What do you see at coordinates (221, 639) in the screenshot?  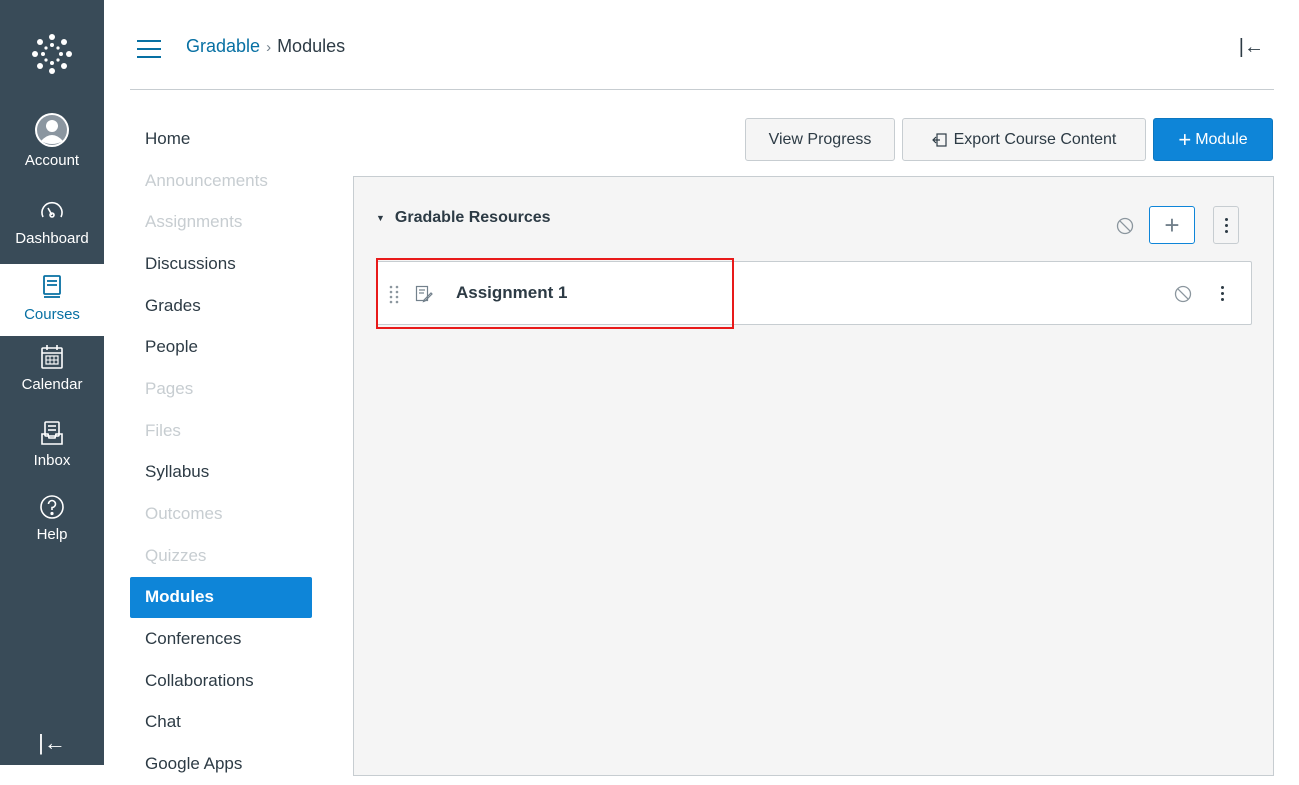 I see `course-nav-conferences: Conferences` at bounding box center [221, 639].